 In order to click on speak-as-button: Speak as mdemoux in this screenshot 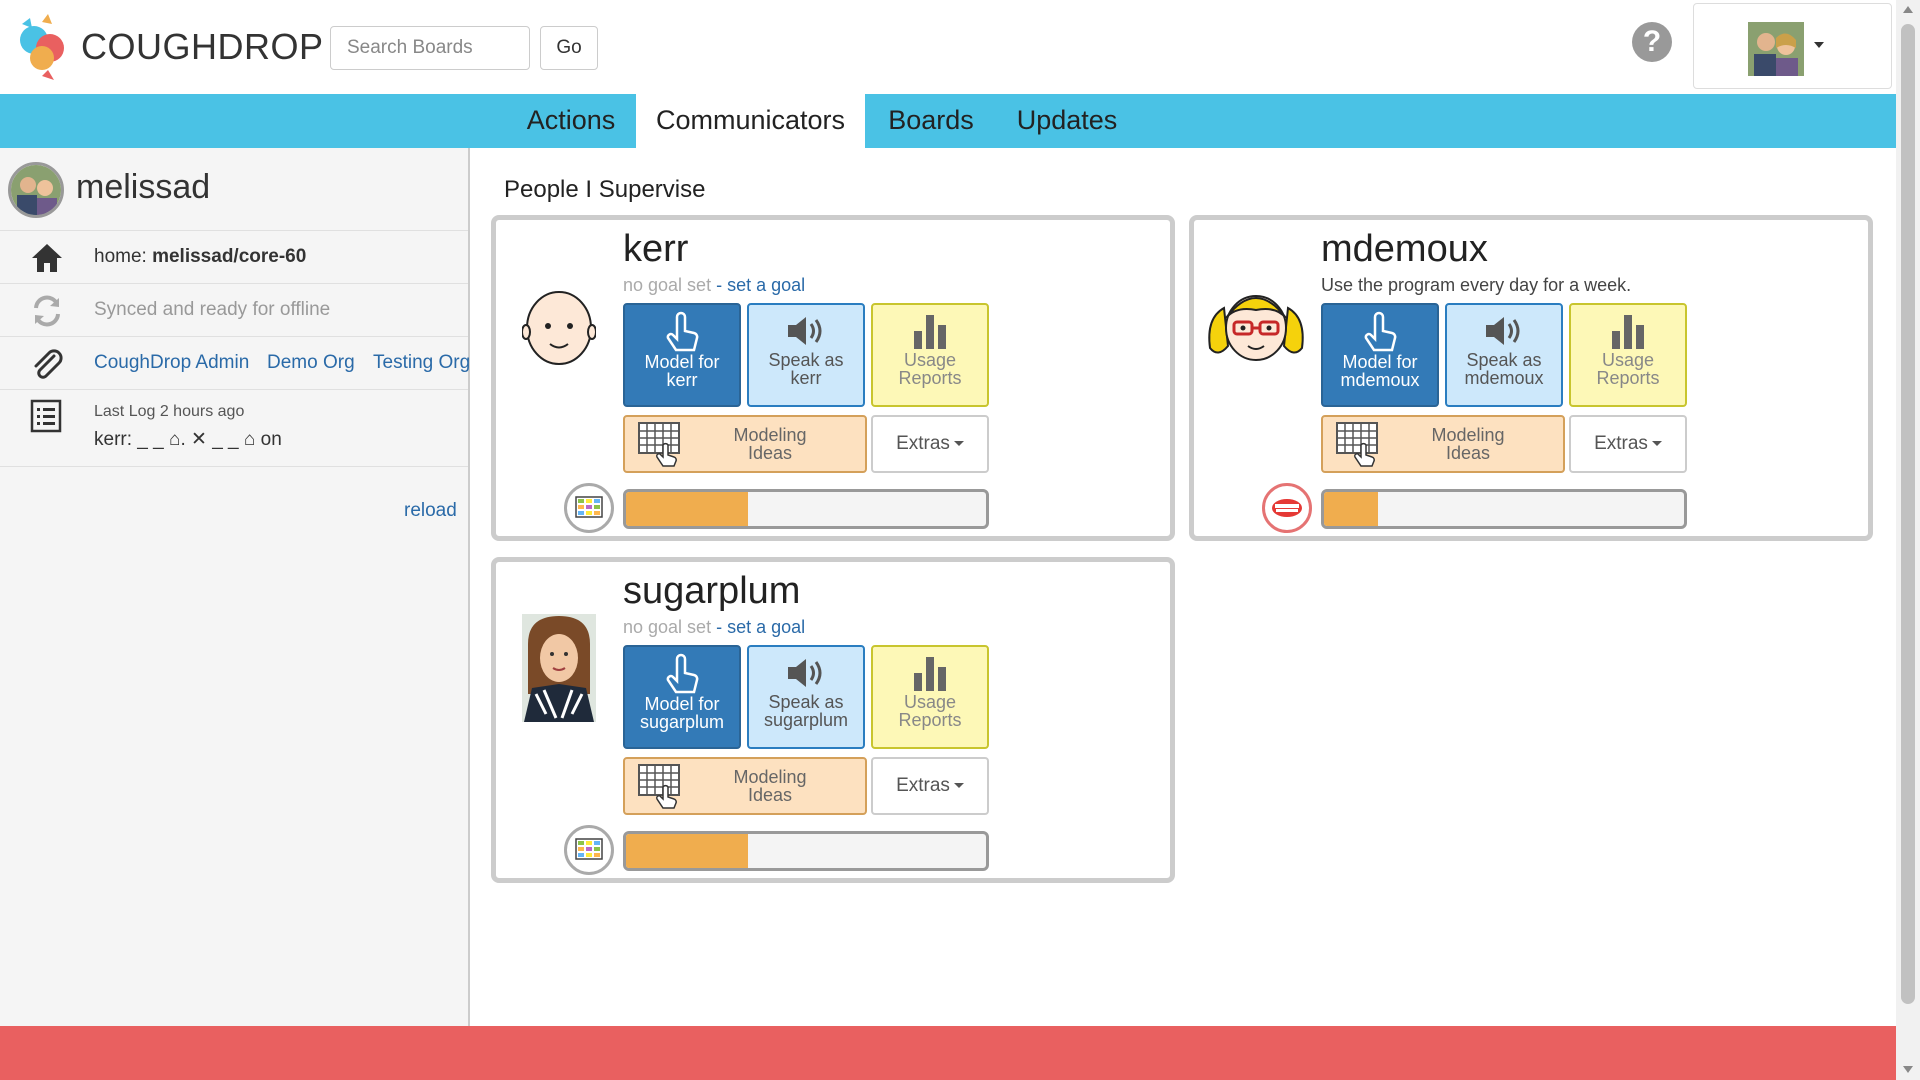, I will do `click(1504, 355)`.